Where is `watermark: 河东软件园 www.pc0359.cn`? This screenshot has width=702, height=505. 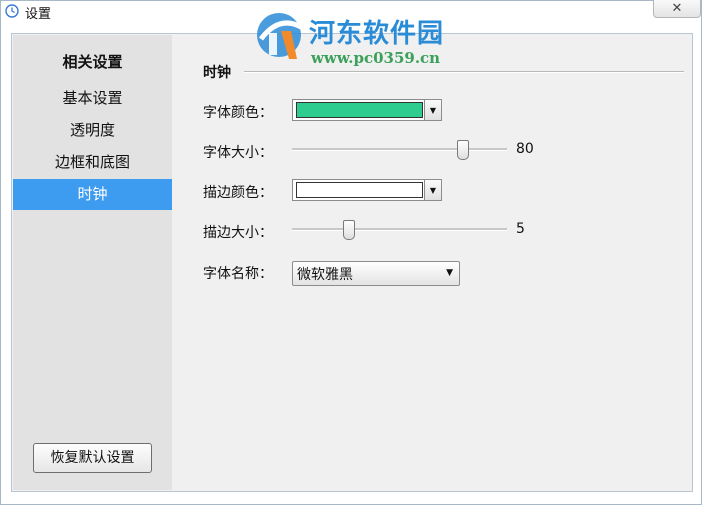
watermark: 河东软件园 www.pc0359.cn is located at coordinates (351, 39).